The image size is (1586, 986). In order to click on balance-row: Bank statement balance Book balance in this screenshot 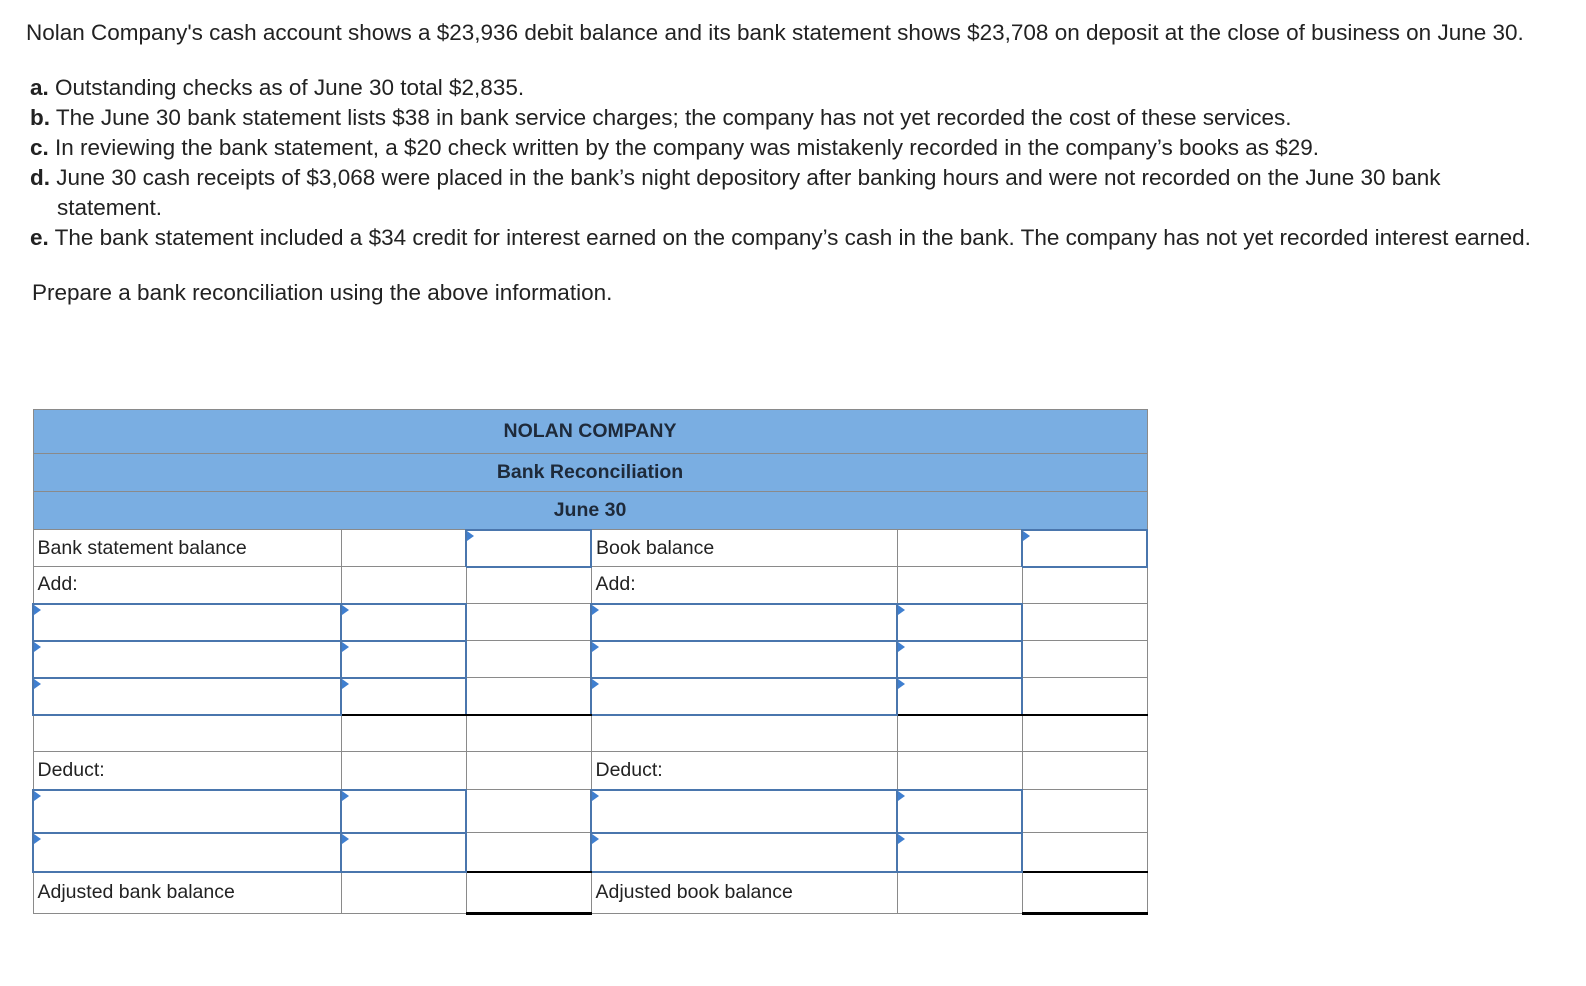, I will do `click(590, 548)`.